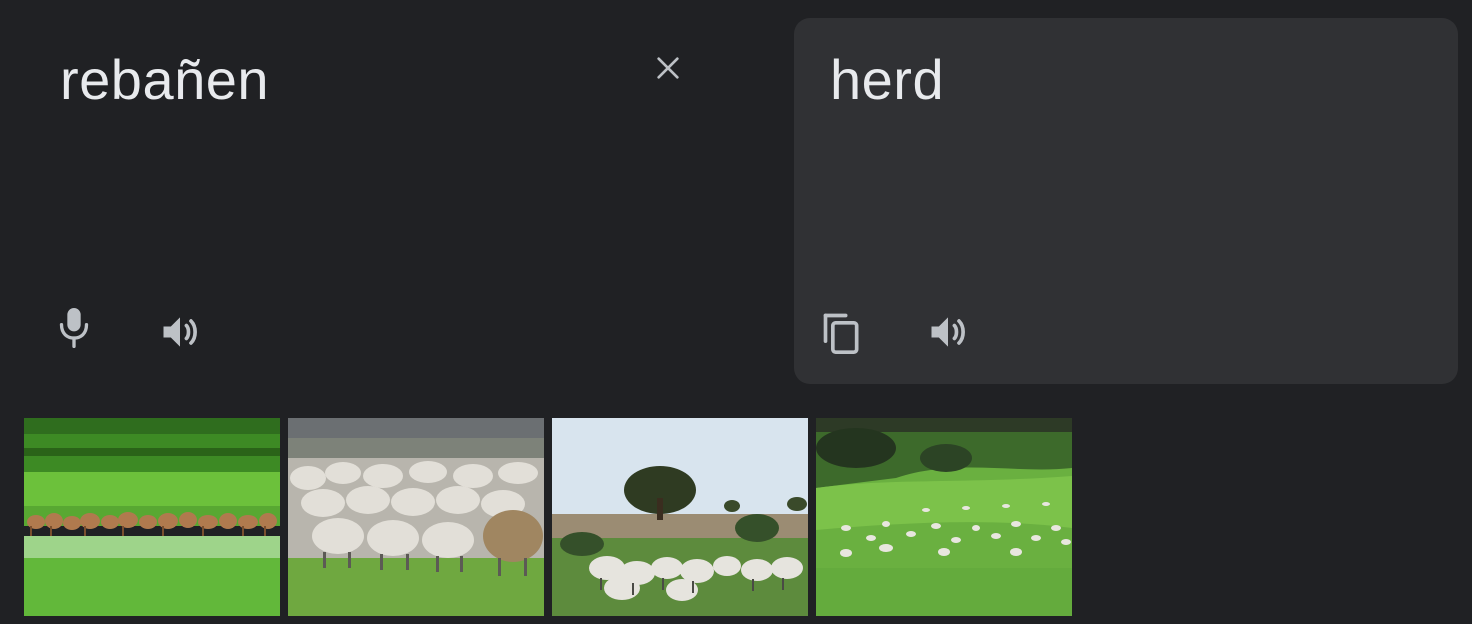  I want to click on clear-source-button, so click(668, 68).